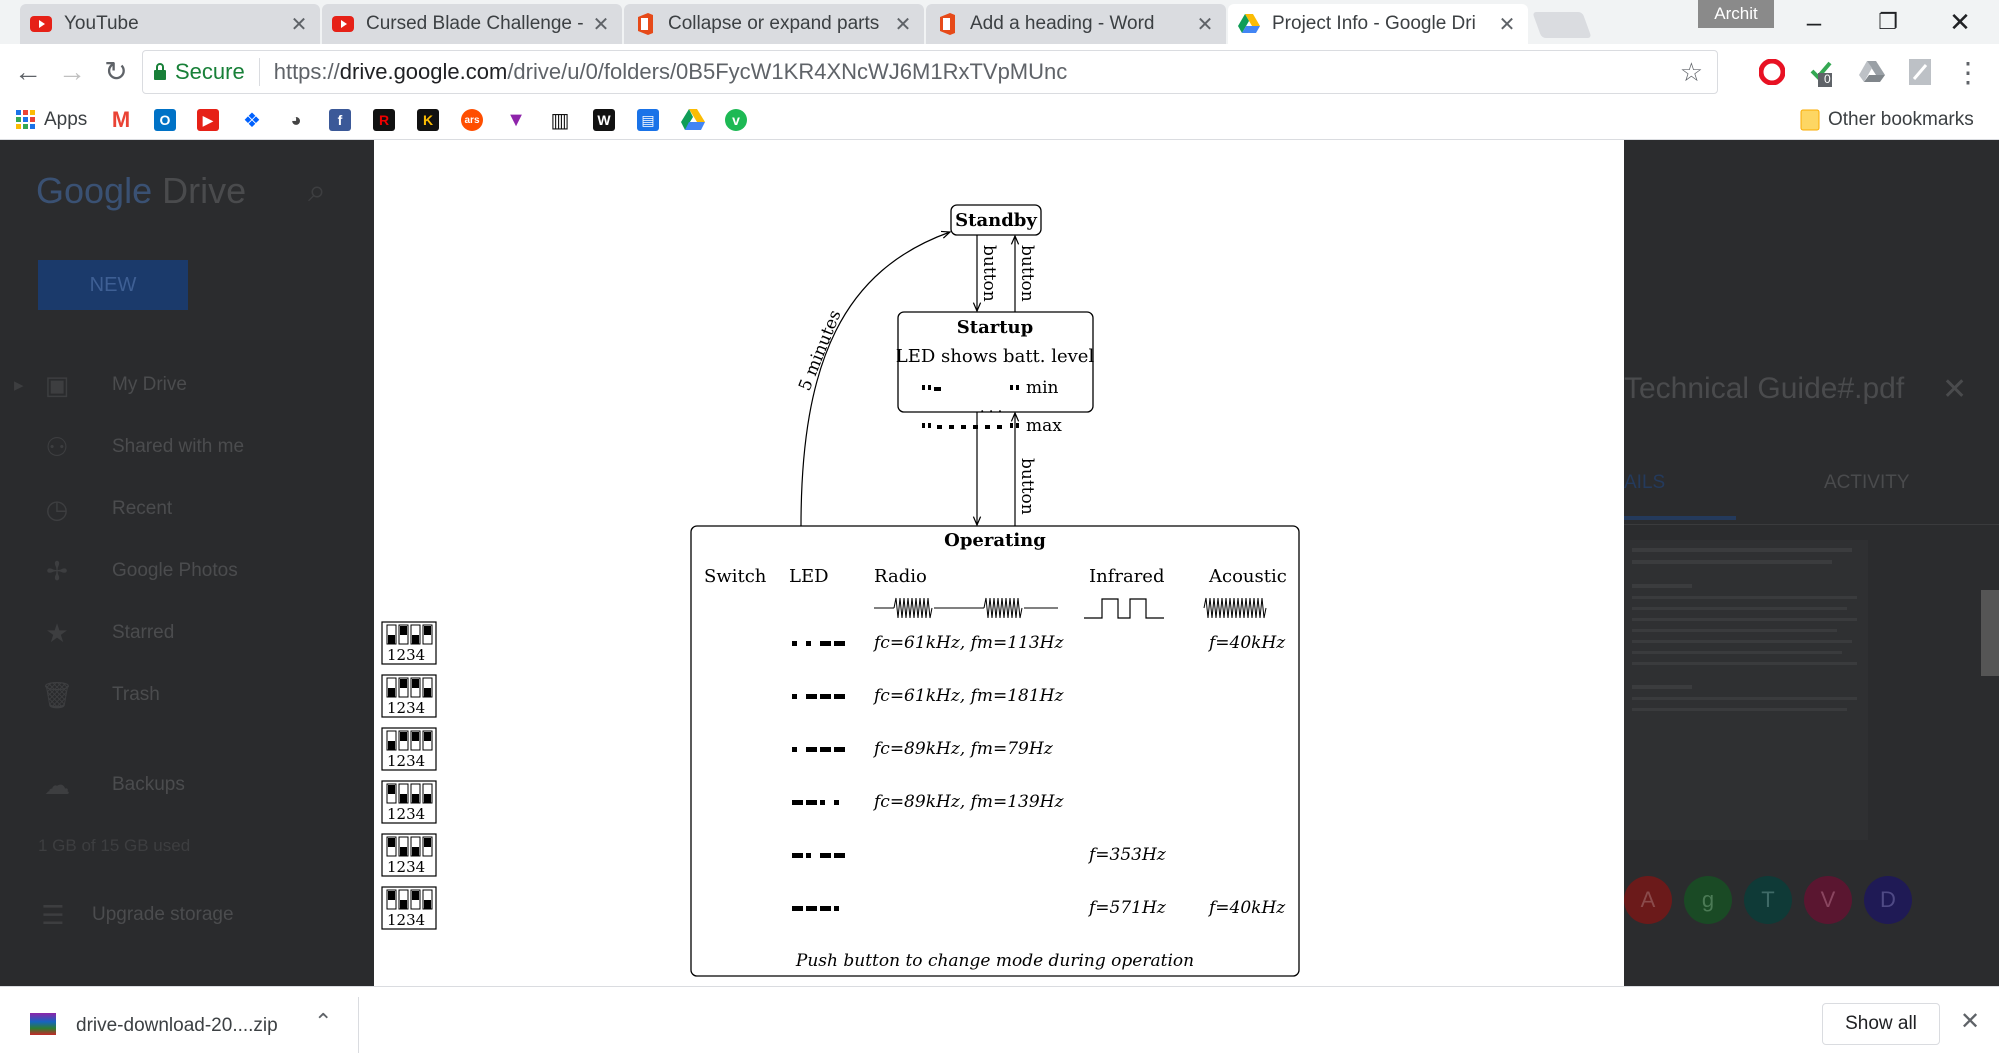 This screenshot has width=1999, height=1062. Describe the element at coordinates (210, 71) in the screenshot. I see `secure-label: Secure` at that location.